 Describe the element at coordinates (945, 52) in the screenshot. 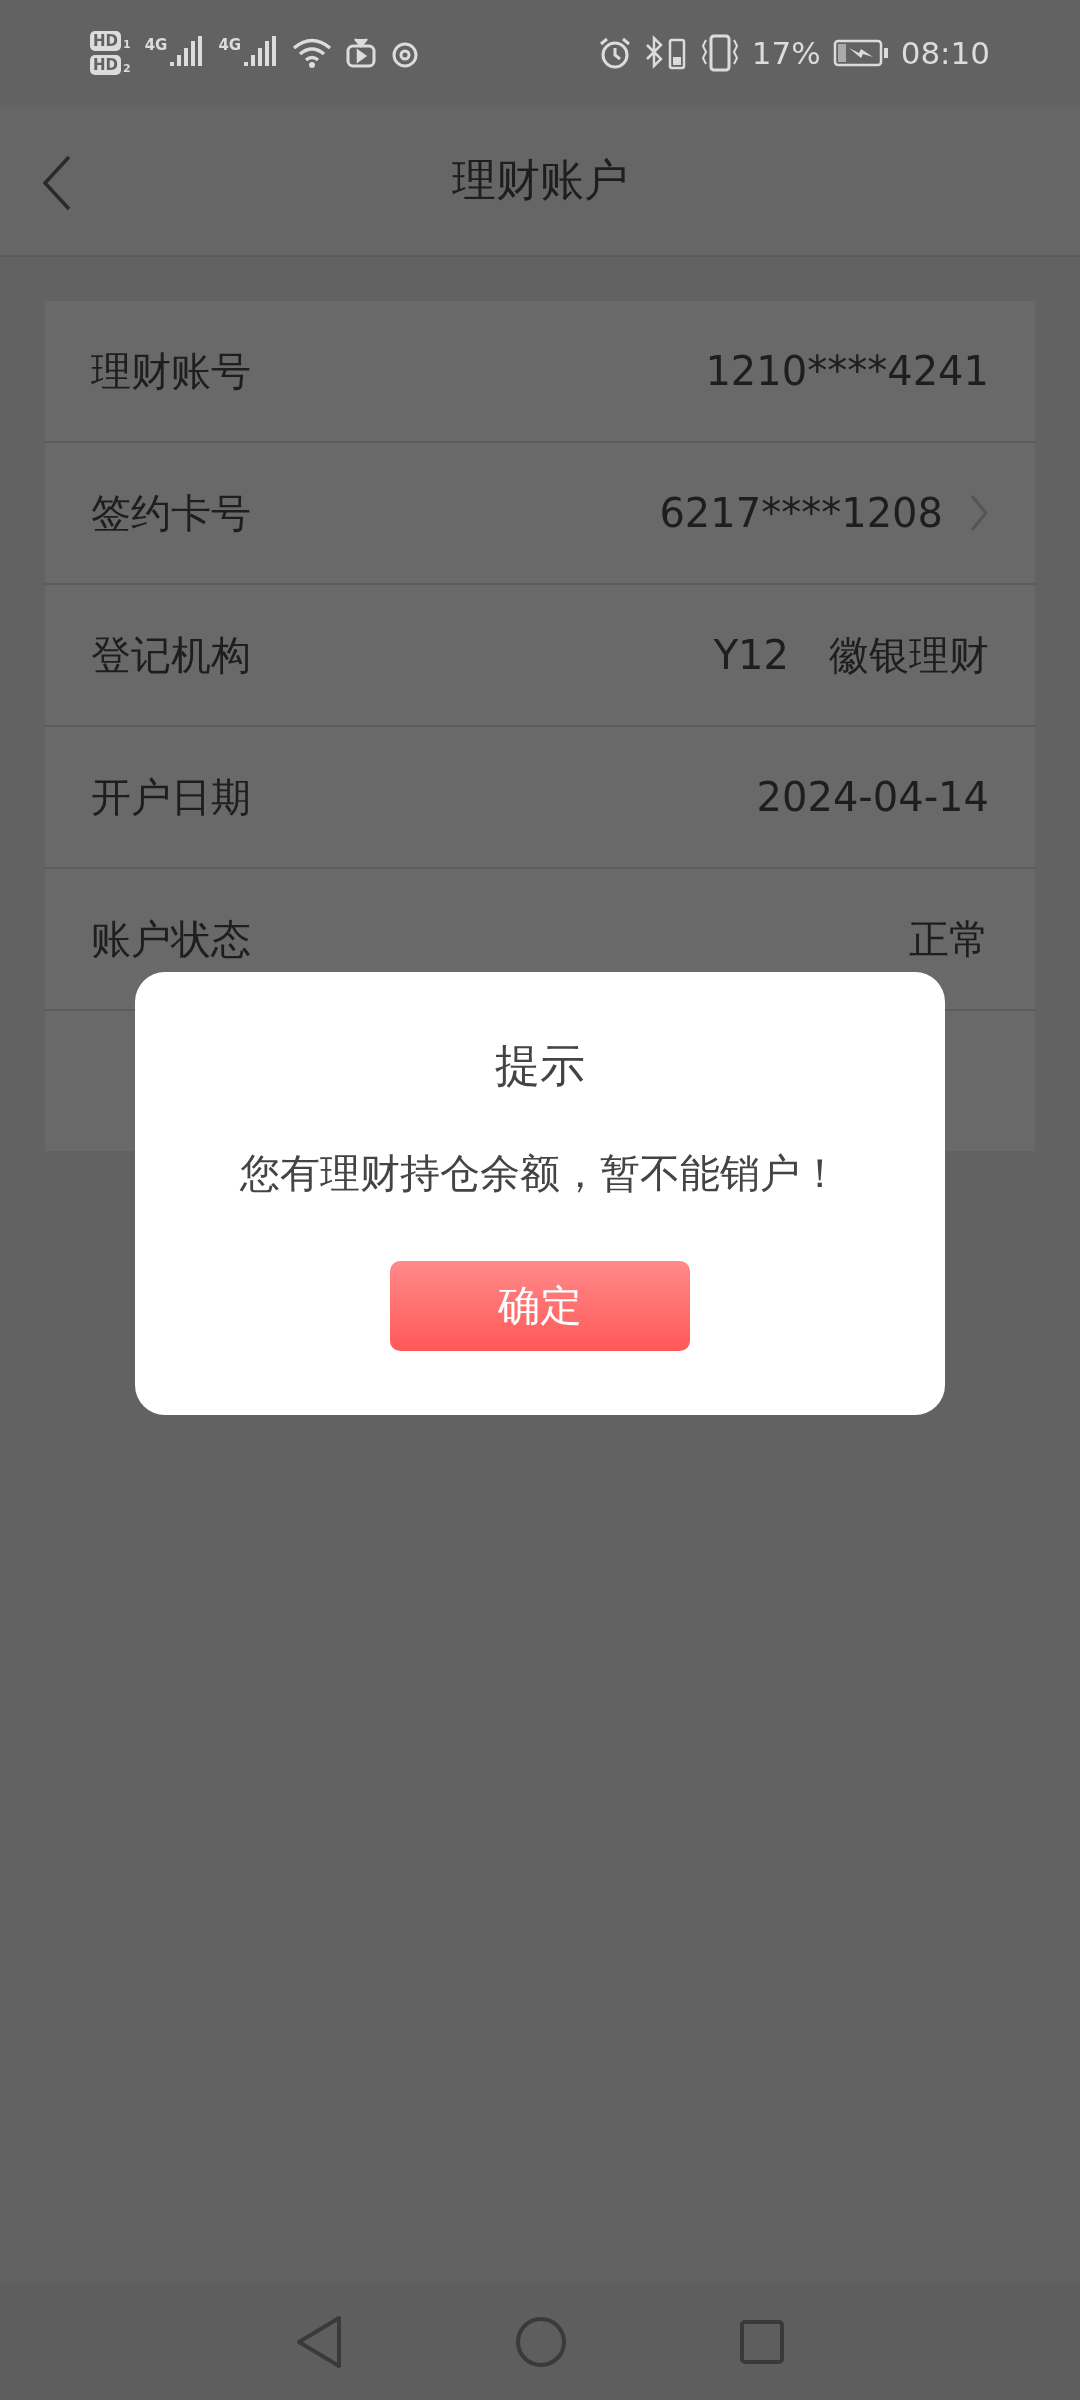

I see `clock-time: 08:10` at that location.